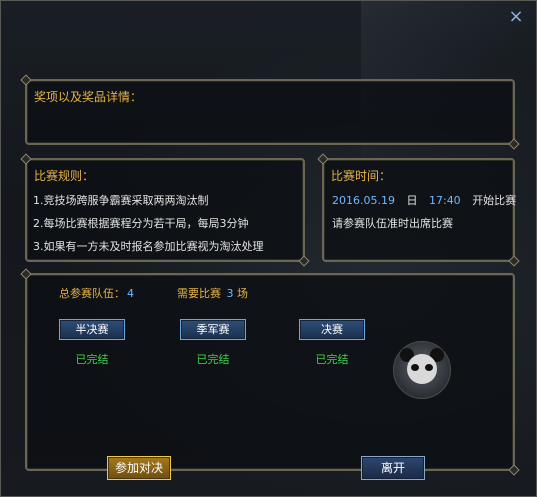  What do you see at coordinates (130, 293) in the screenshot?
I see `teams-value: 4` at bounding box center [130, 293].